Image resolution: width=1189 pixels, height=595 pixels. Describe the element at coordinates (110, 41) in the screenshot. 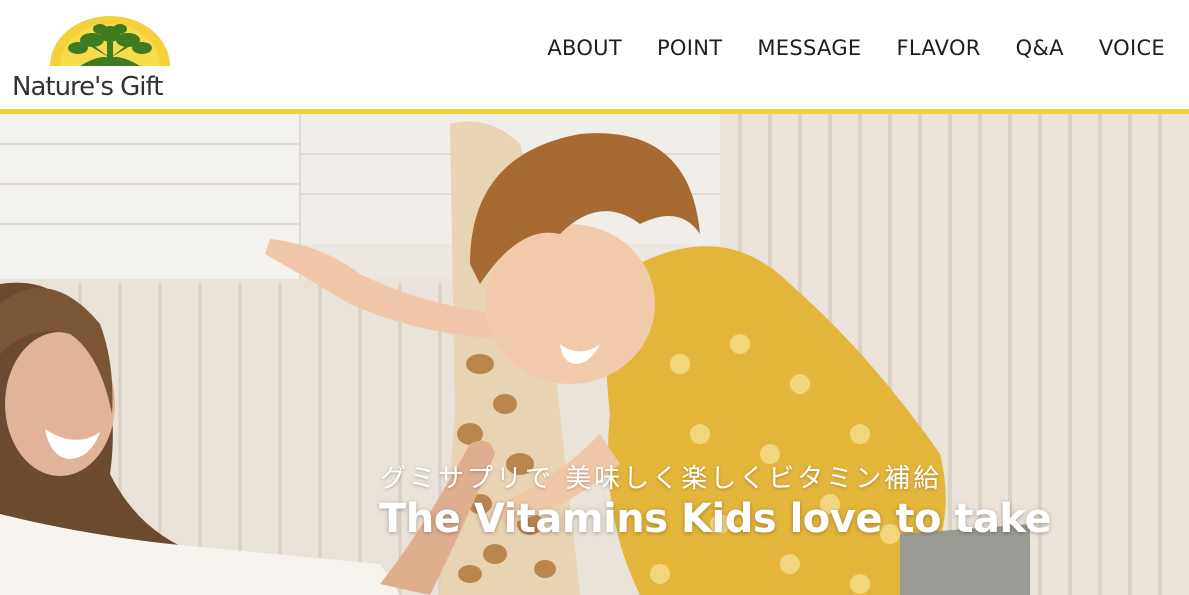

I see `sun-tree-icon` at that location.